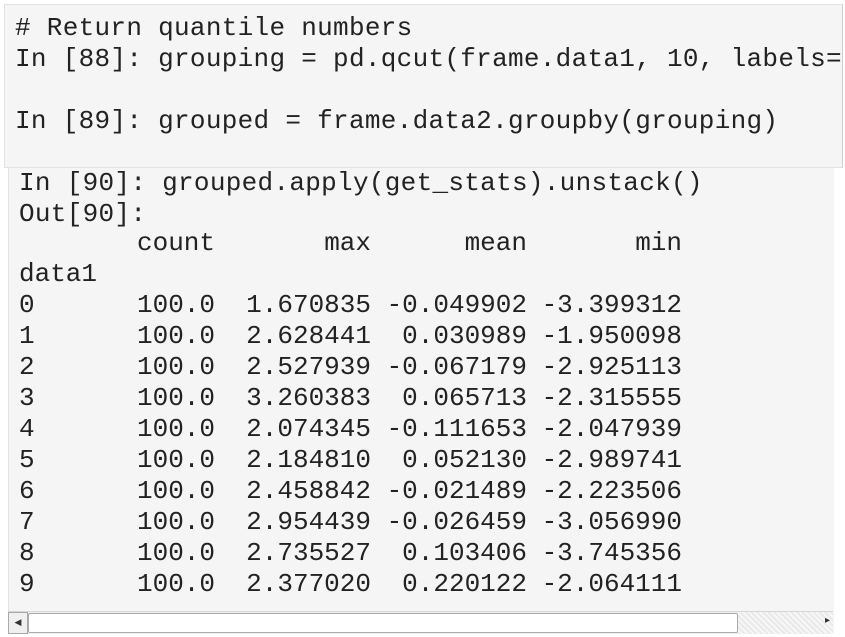 Image resolution: width=845 pixels, height=637 pixels. I want to click on index-cell: 3, so click(27, 398).